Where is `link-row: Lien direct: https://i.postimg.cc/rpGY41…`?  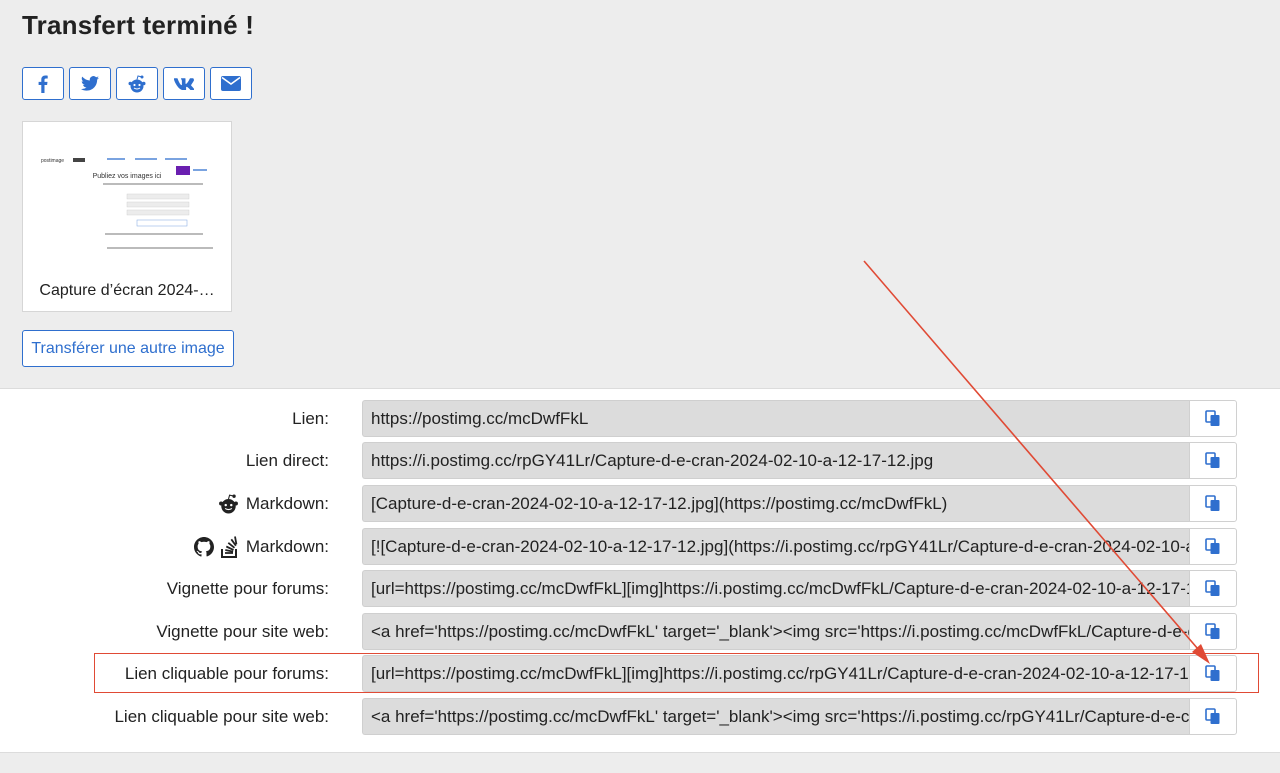 link-row: Lien direct: https://i.postimg.cc/rpGY41… is located at coordinates (640, 460).